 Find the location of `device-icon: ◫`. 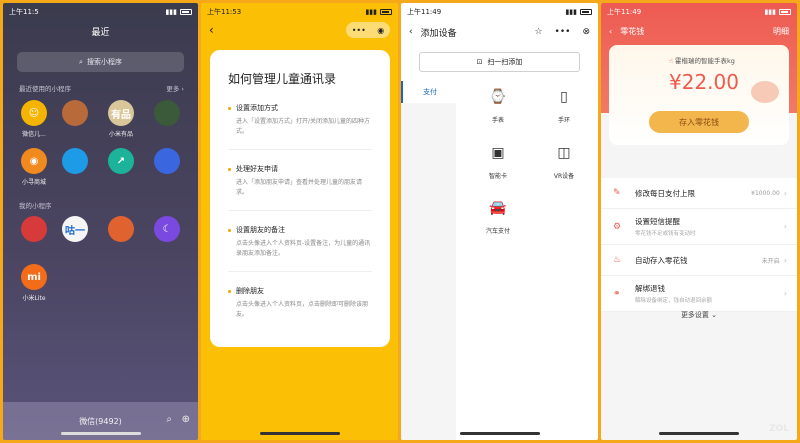

device-icon: ◫ is located at coordinates (564, 153).